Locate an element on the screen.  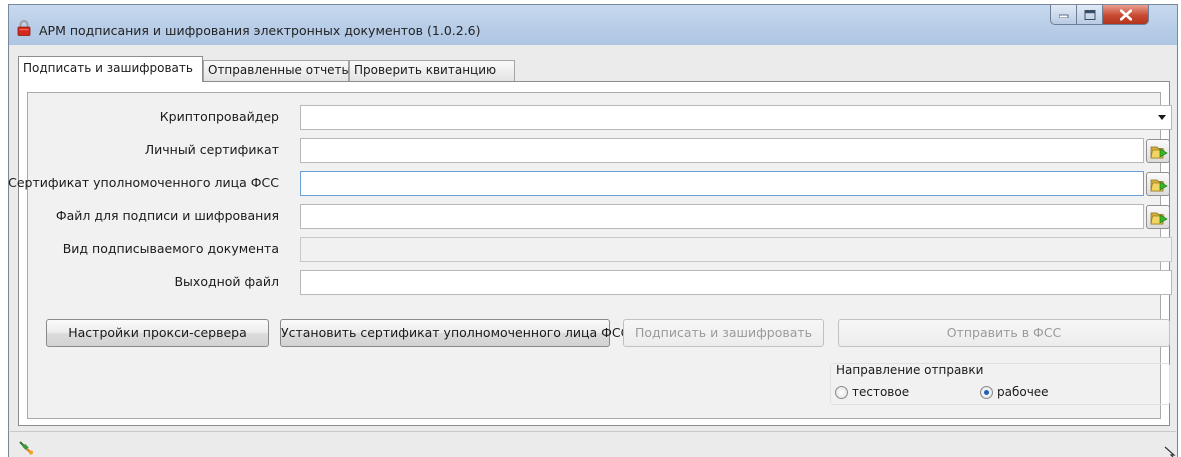
lock-icon is located at coordinates (24, 28).